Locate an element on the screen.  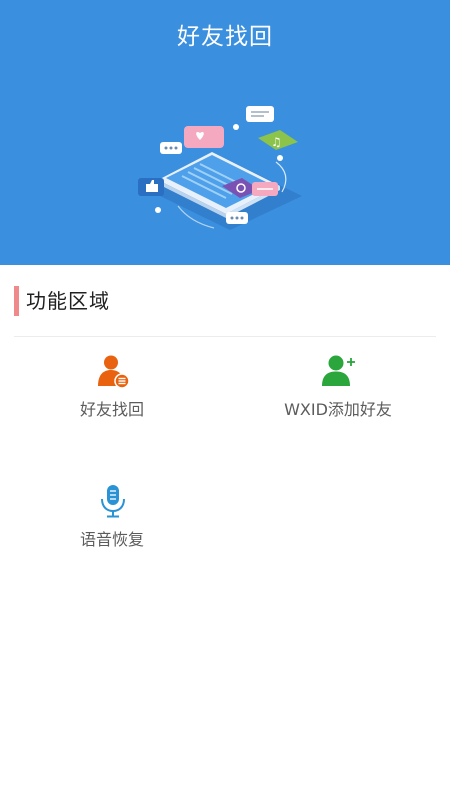
user-list-icon is located at coordinates (114, 371).